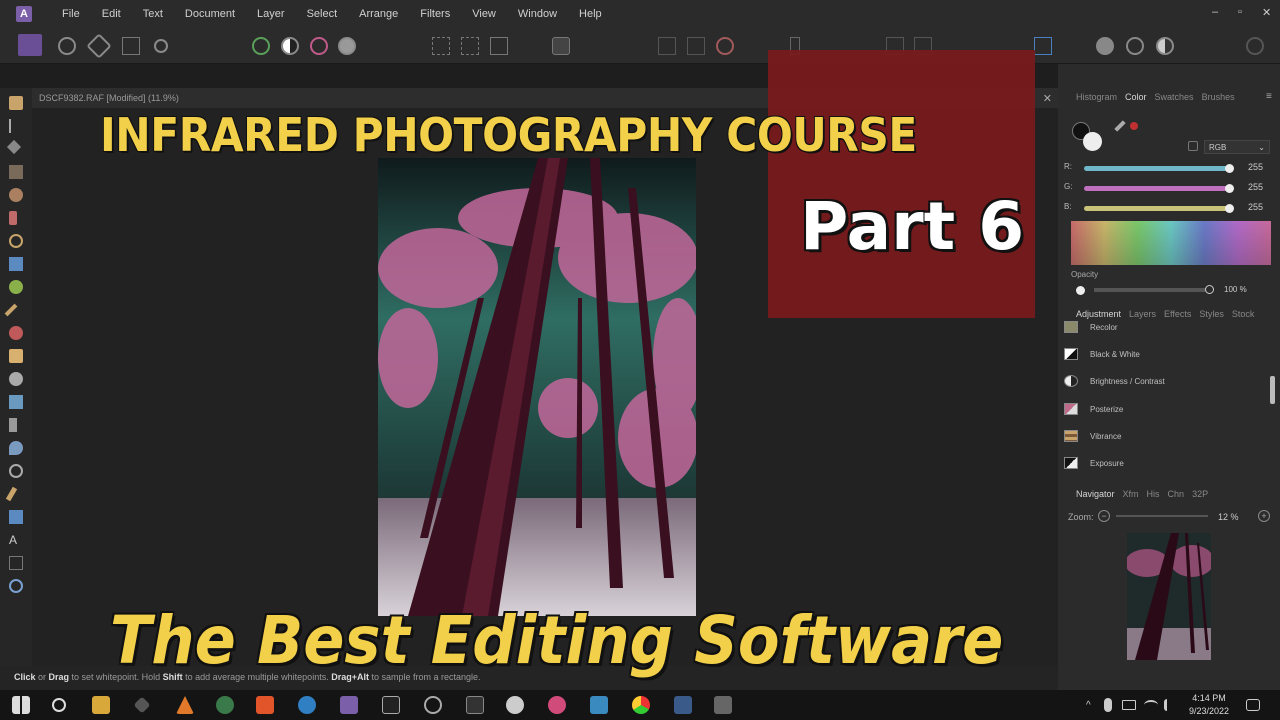 This screenshot has width=1280, height=720. Describe the element at coordinates (16, 402) in the screenshot. I see `healing-tool-icon` at that location.